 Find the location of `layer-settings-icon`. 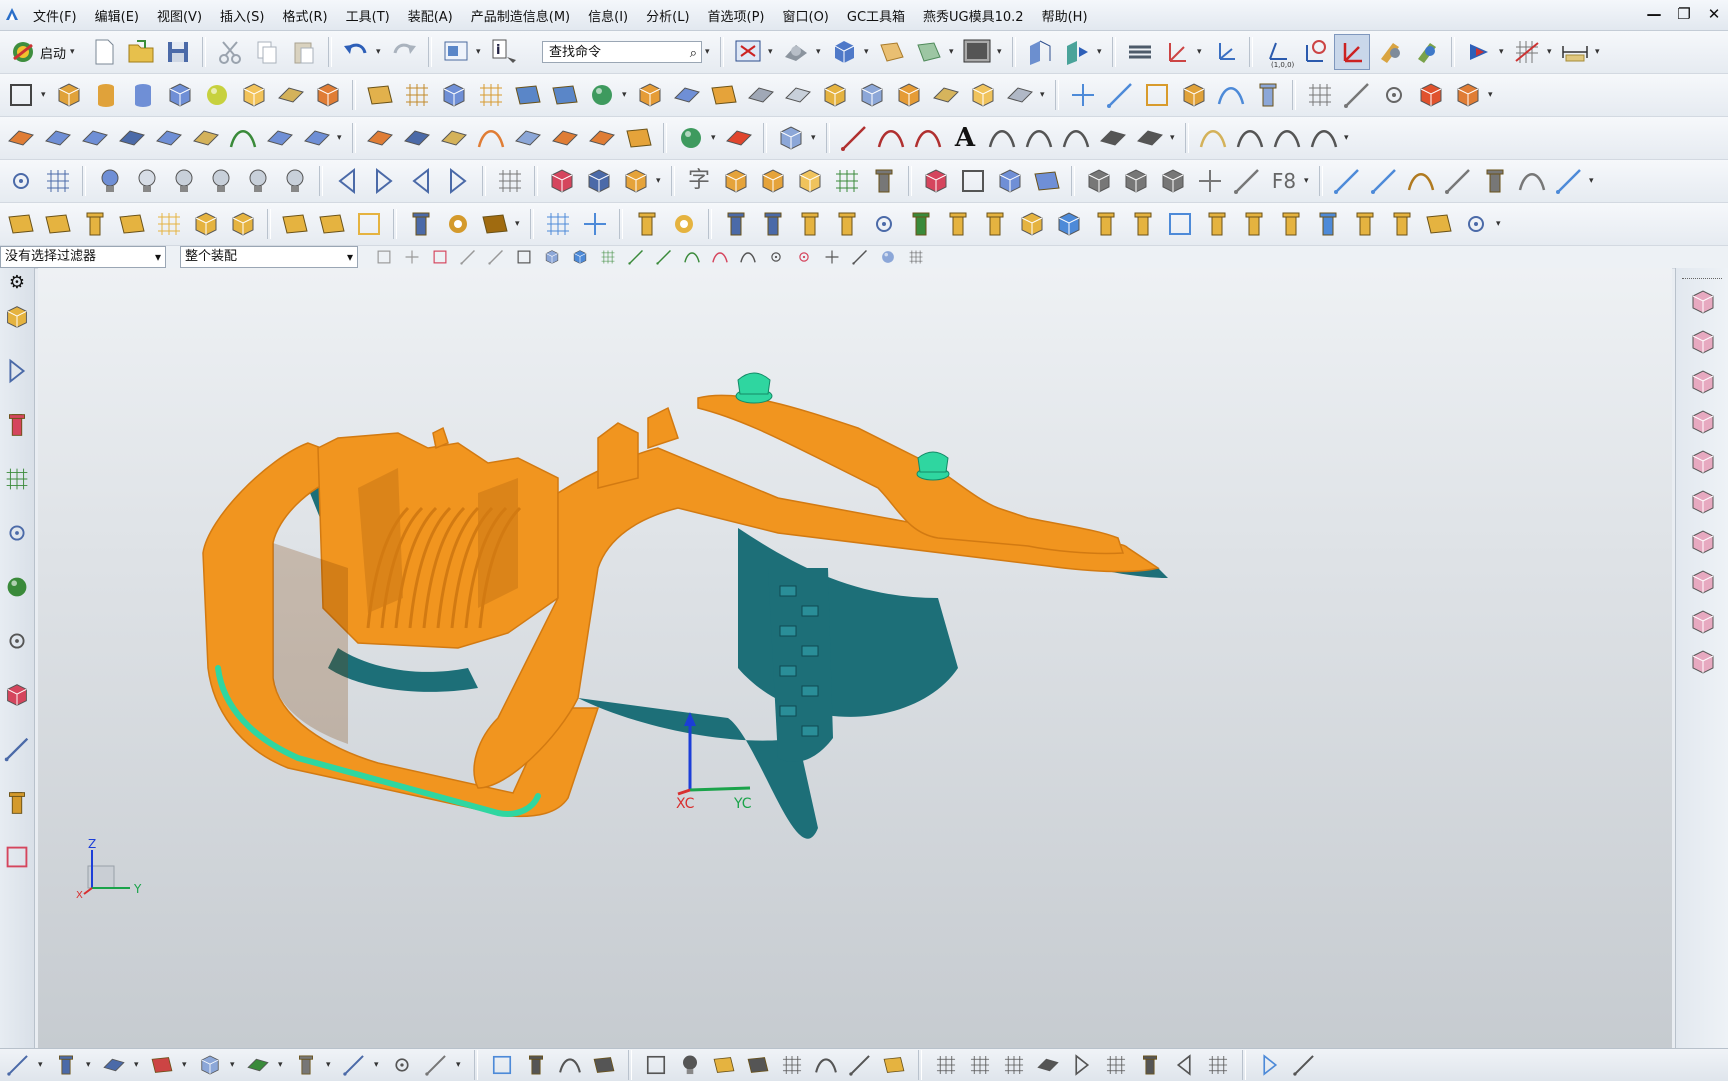

layer-settings-icon is located at coordinates (929, 52).